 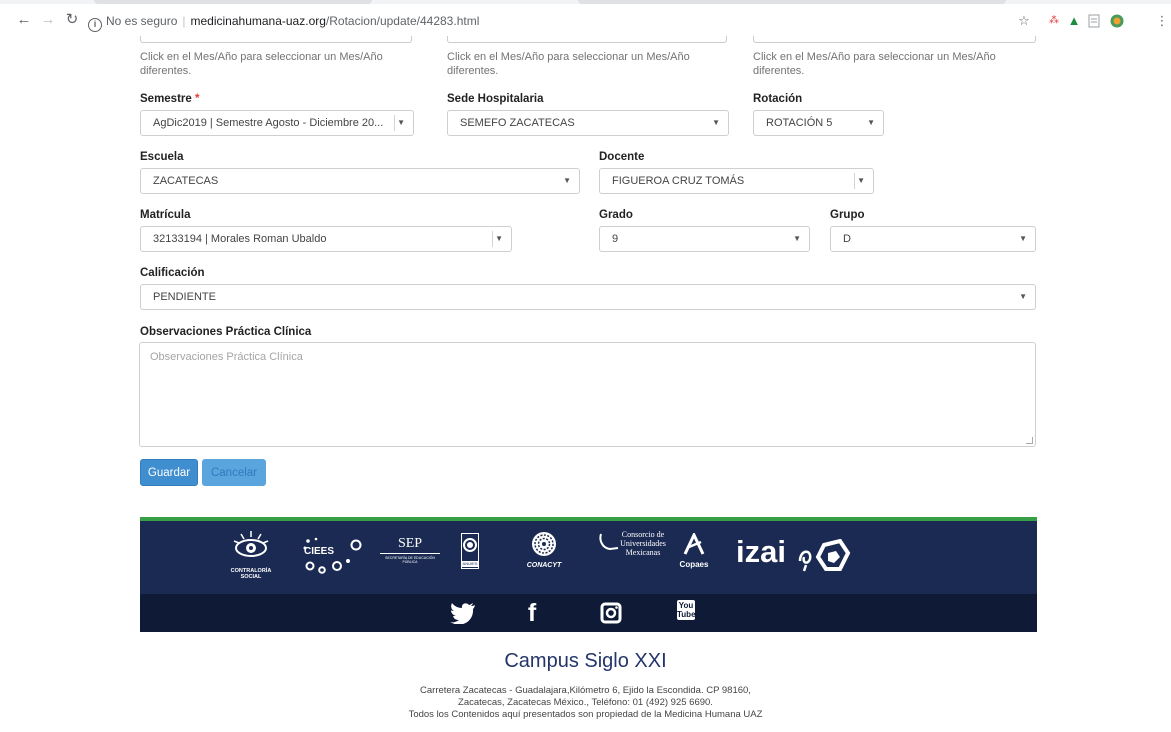 I want to click on ciees-logo: CIEES, so click(x=332, y=555).